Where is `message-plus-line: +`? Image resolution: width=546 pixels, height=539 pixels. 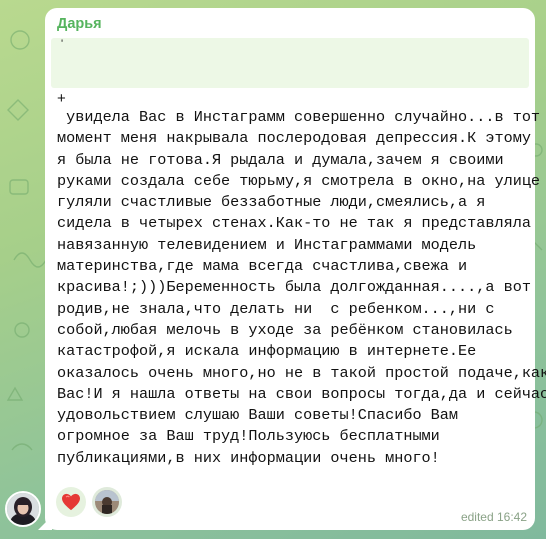
message-plus-line: + is located at coordinates (61, 98).